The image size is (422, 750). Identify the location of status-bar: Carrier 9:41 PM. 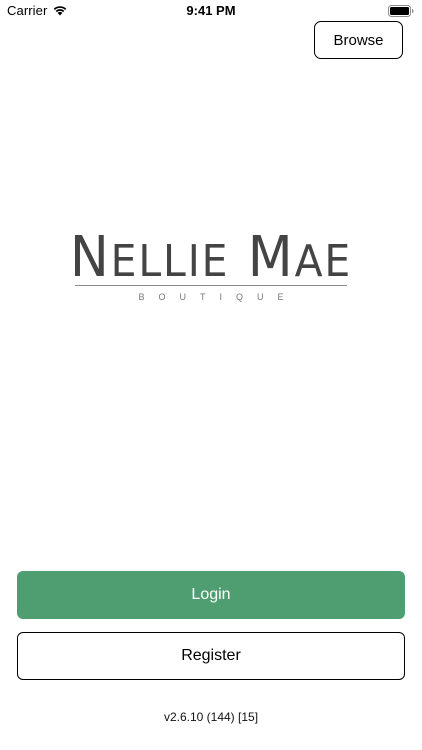
(211, 11).